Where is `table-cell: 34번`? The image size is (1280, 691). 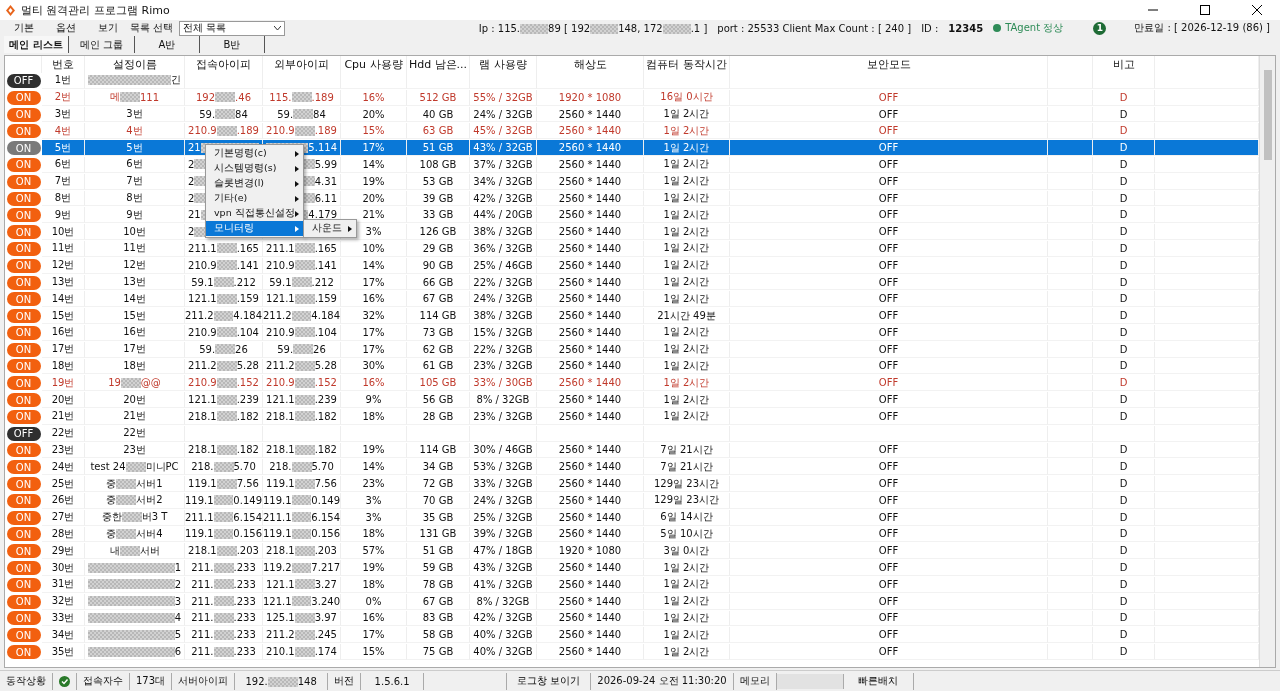 table-cell: 34번 is located at coordinates (63, 635).